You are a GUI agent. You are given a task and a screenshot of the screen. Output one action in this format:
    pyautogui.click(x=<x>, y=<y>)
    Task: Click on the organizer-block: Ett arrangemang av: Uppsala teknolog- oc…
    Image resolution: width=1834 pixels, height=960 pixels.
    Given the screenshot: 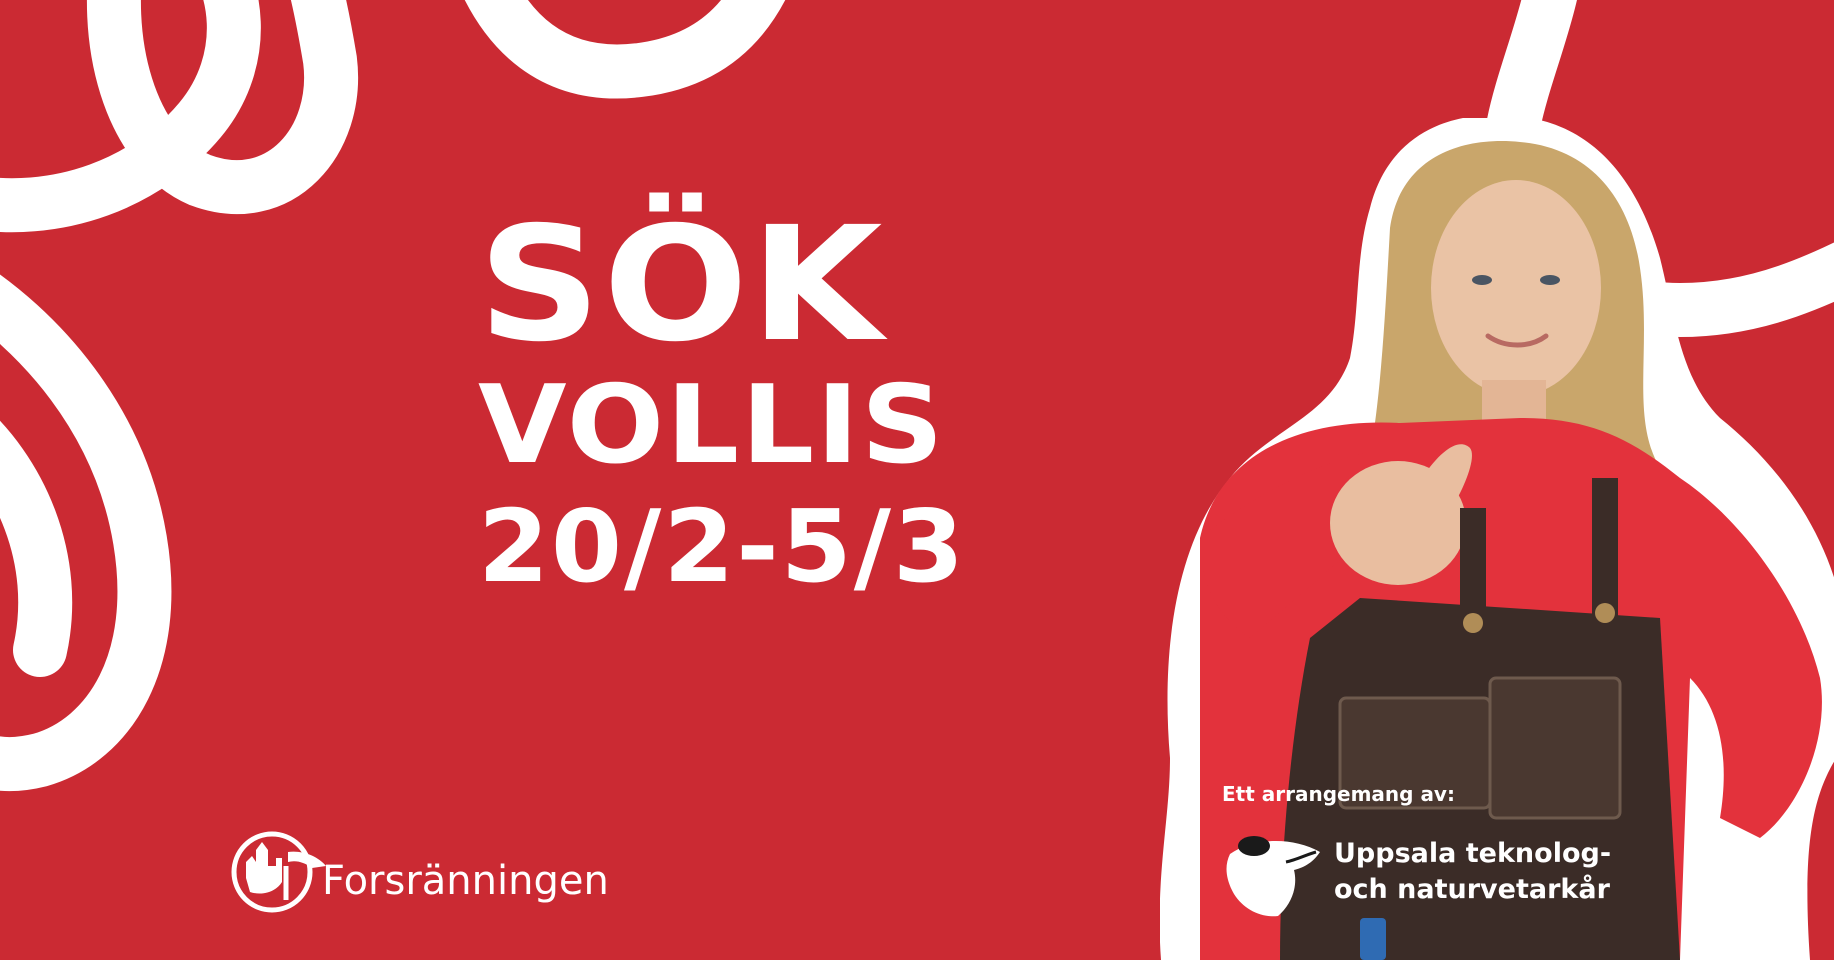 What is the action you would take?
    pyautogui.click(x=1416, y=851)
    